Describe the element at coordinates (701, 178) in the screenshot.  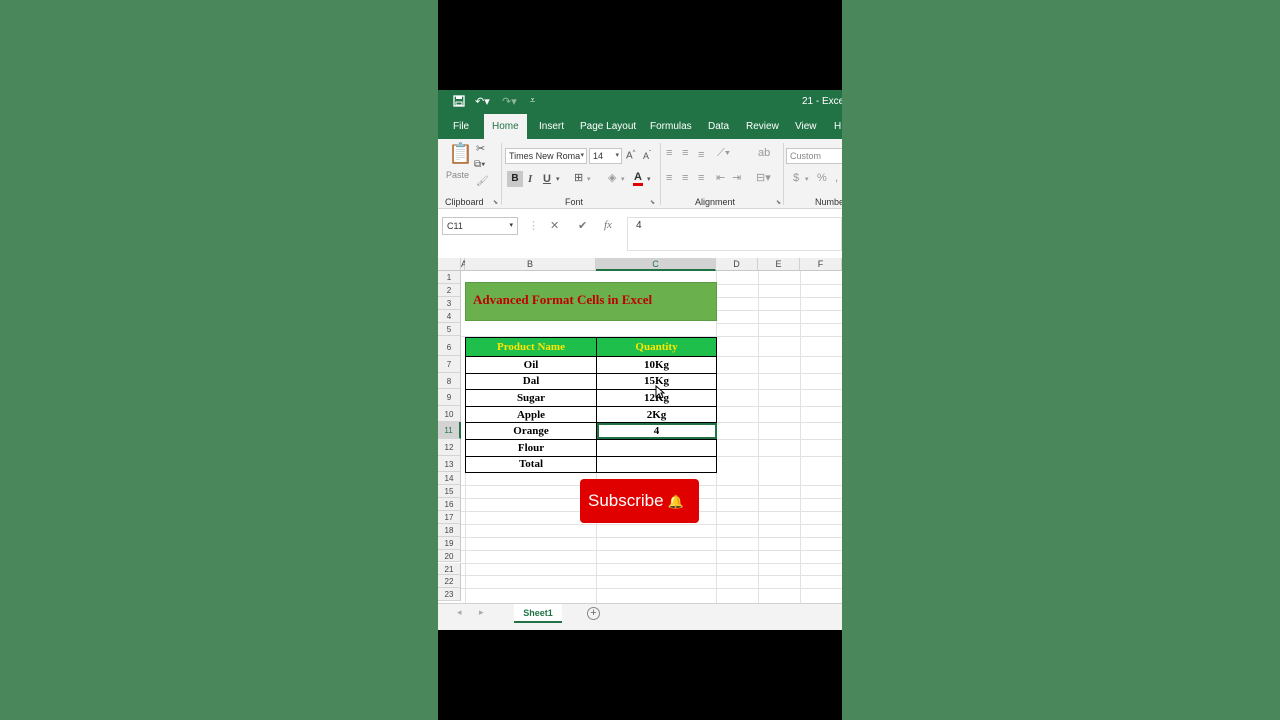
I see `align-right-icon: ≡` at that location.